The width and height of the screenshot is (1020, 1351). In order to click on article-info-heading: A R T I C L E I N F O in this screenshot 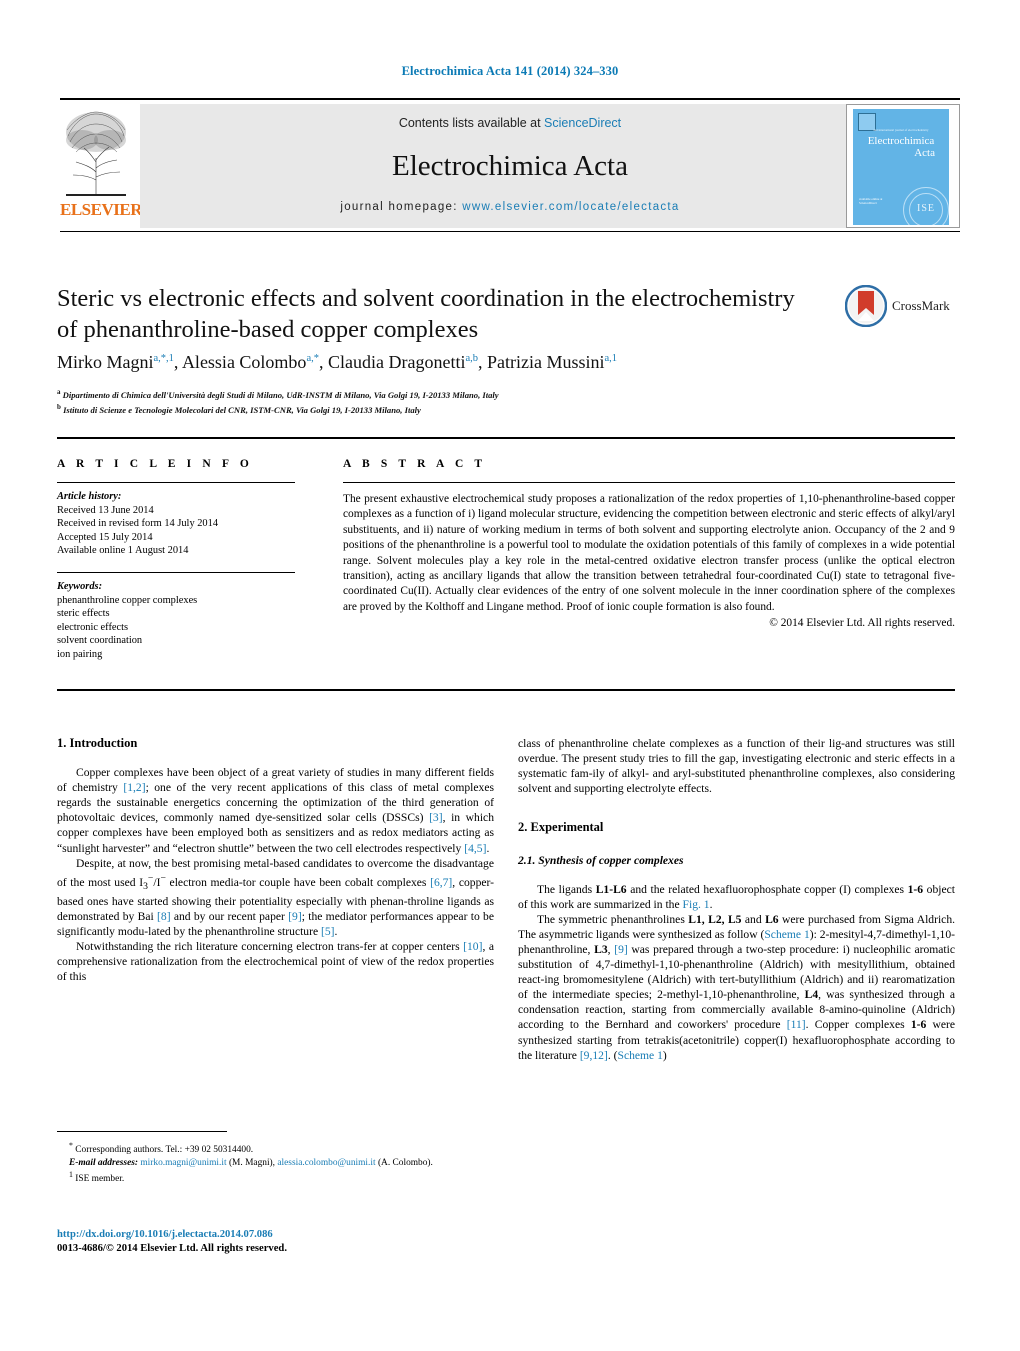, I will do `click(155, 464)`.